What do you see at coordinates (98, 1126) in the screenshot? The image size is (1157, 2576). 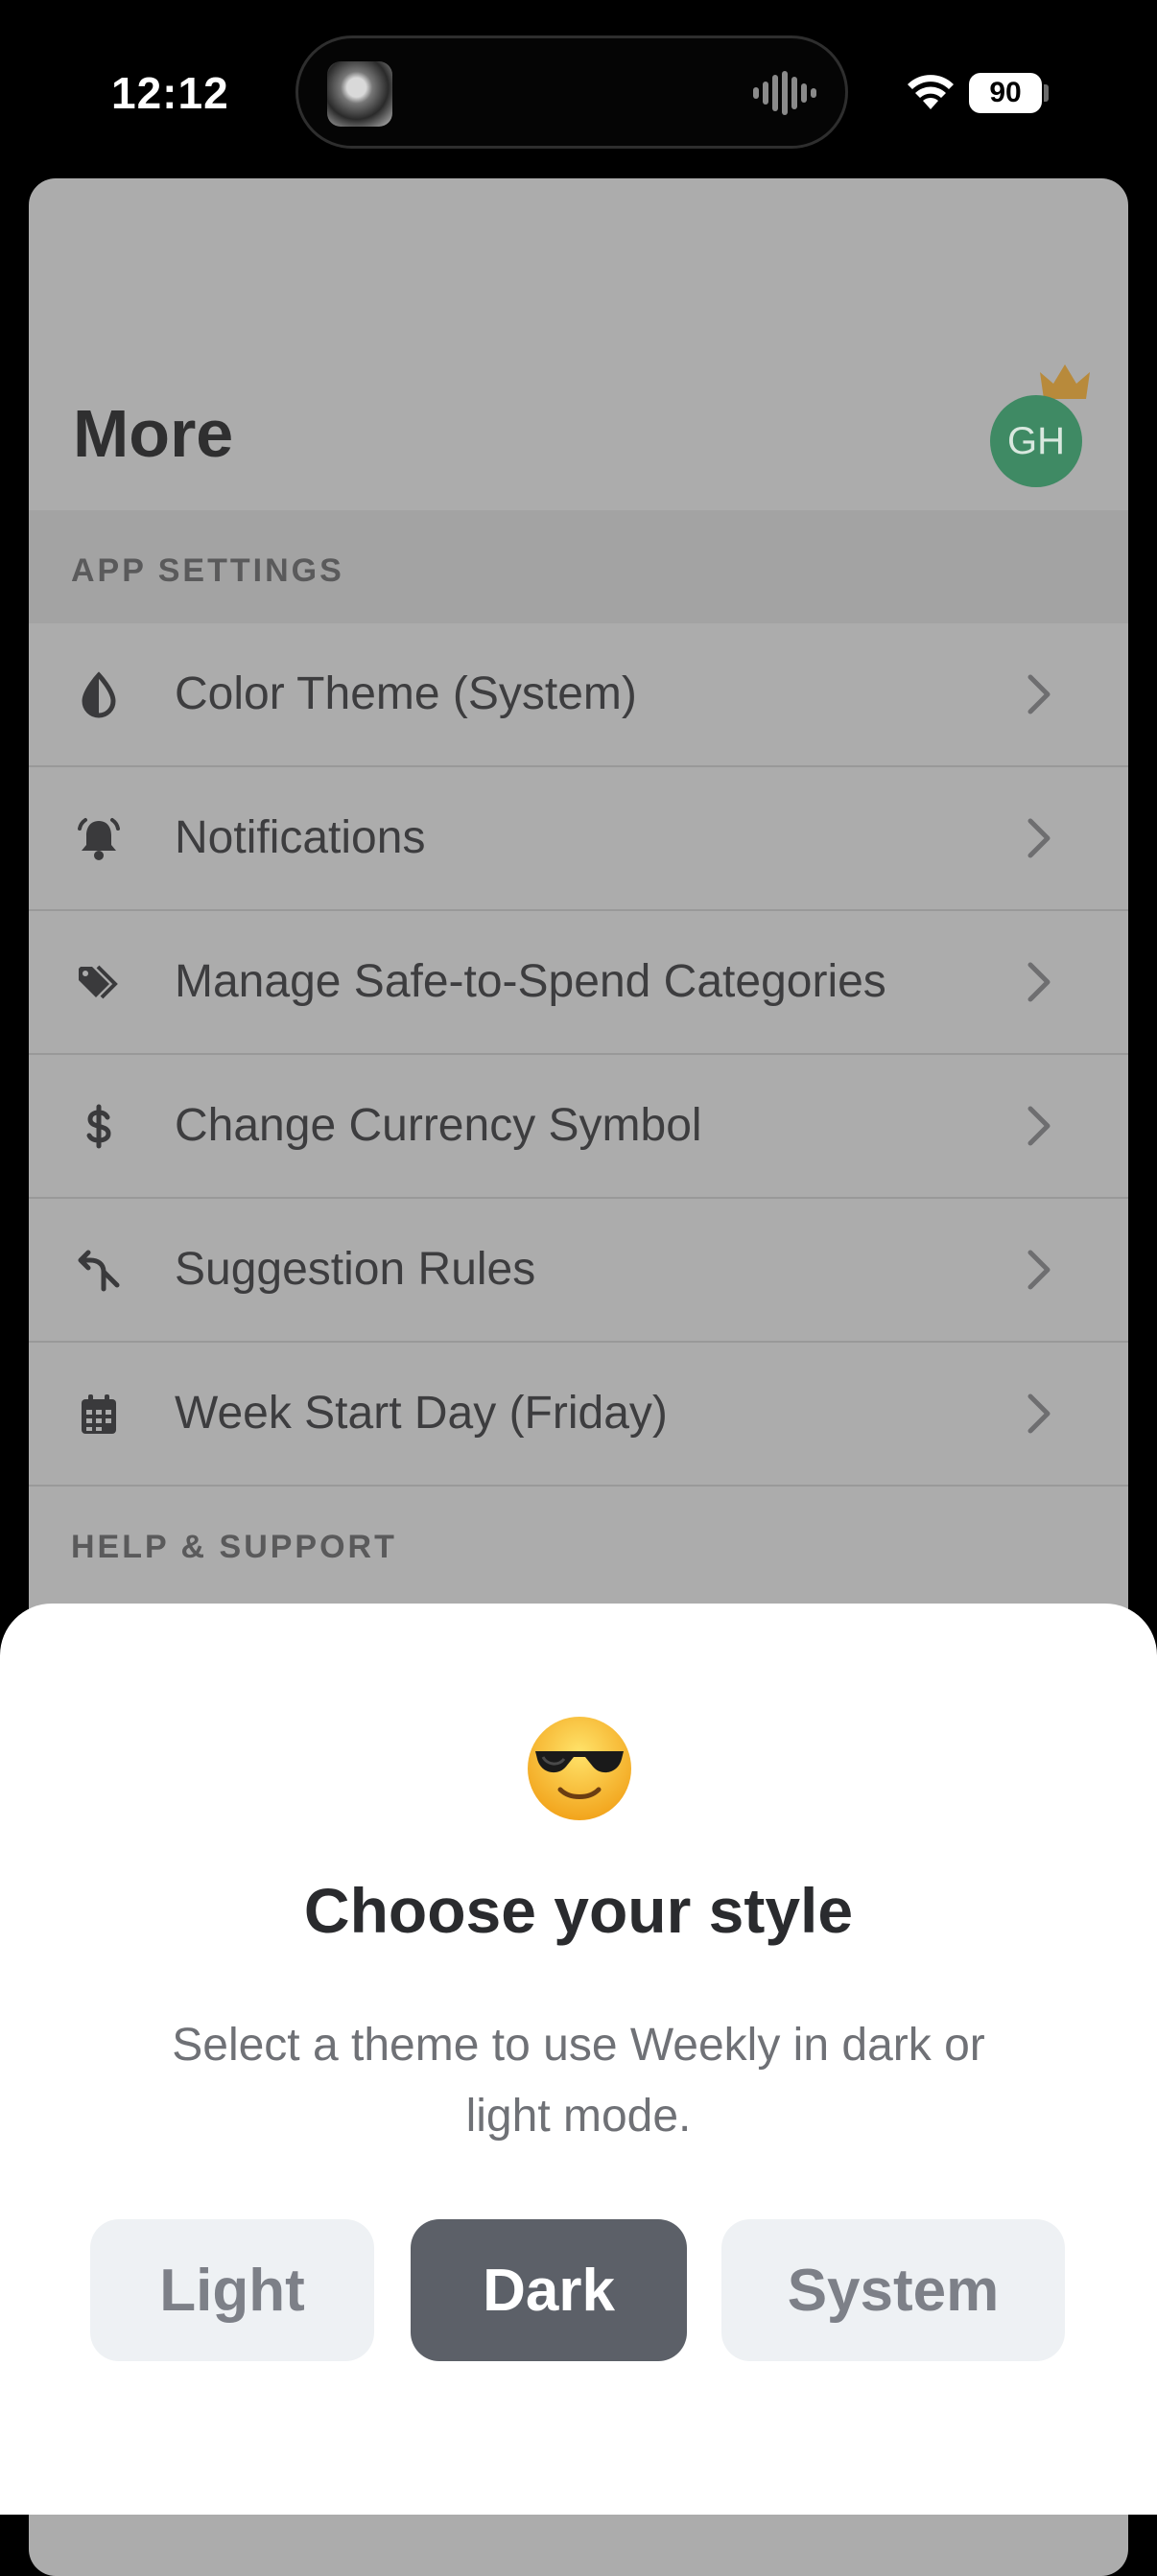 I see `dollar-icon` at bounding box center [98, 1126].